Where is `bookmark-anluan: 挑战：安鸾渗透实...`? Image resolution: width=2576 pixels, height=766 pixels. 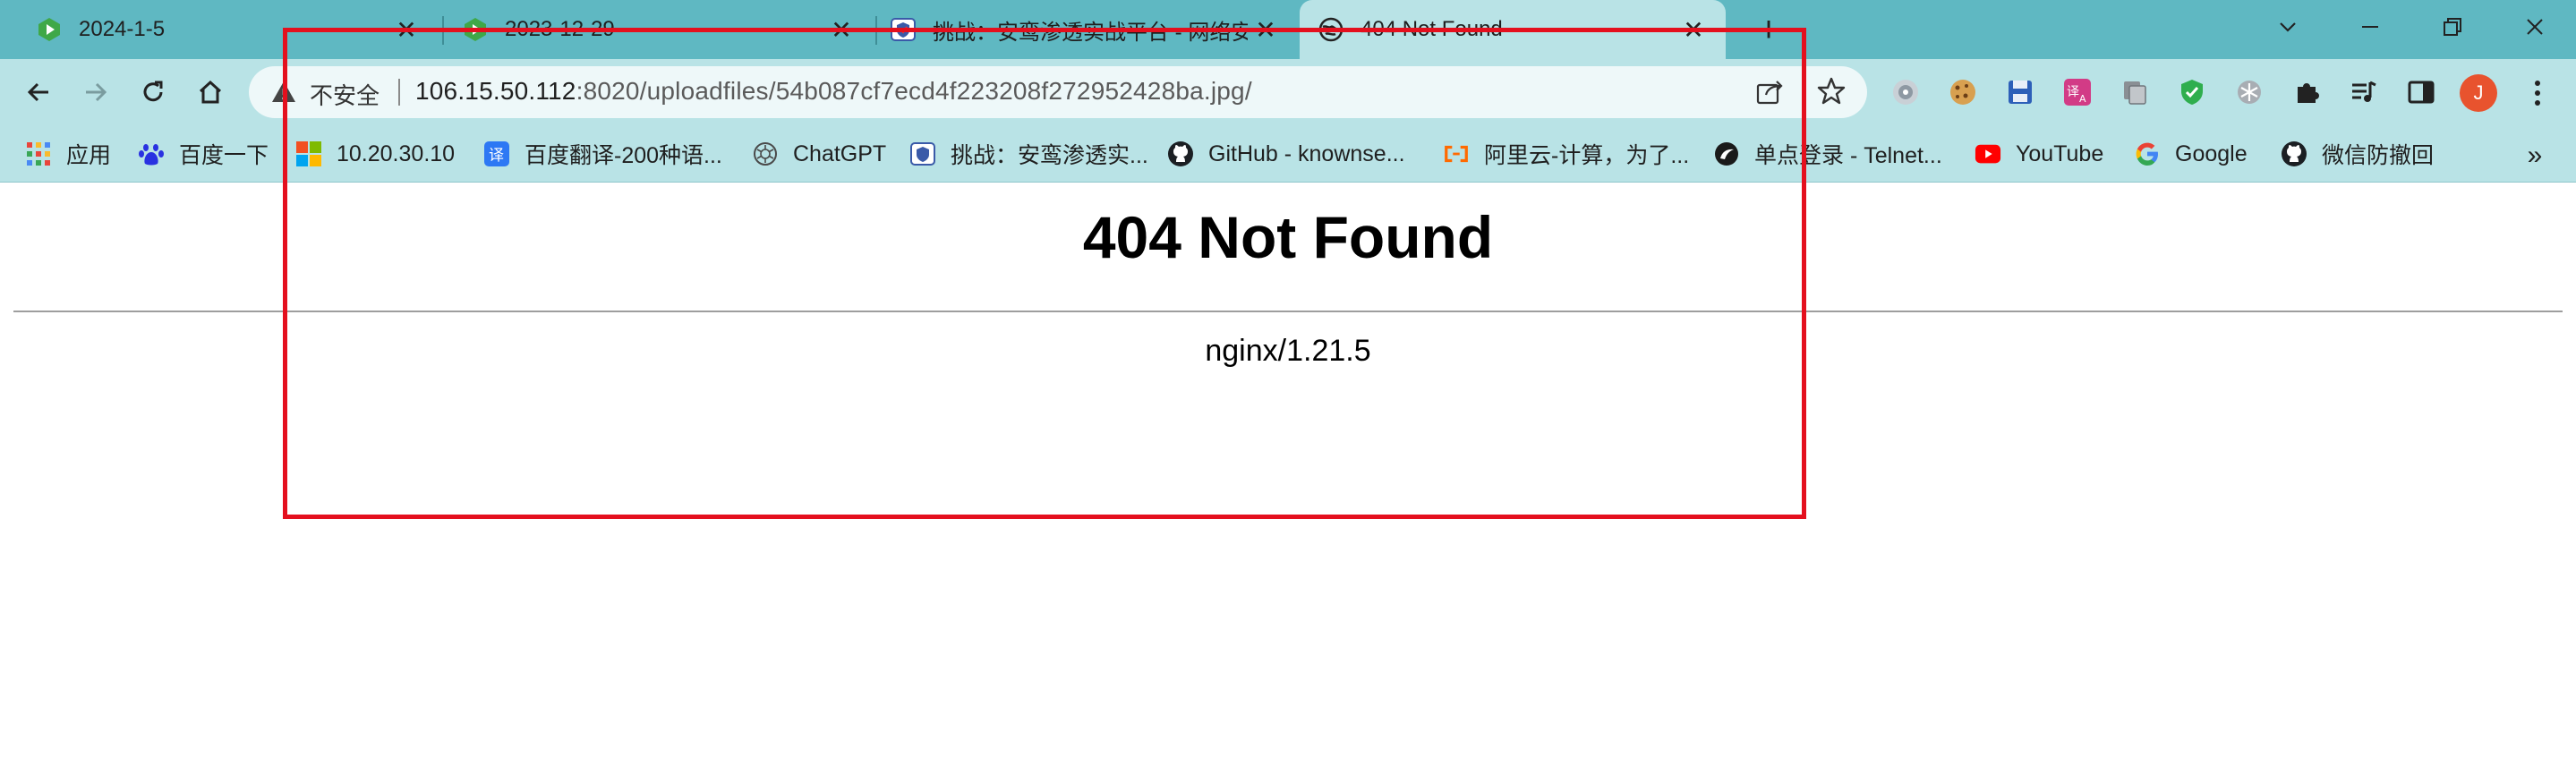
bookmark-anluan: 挑战：安鸾渗透实... is located at coordinates (1028, 154).